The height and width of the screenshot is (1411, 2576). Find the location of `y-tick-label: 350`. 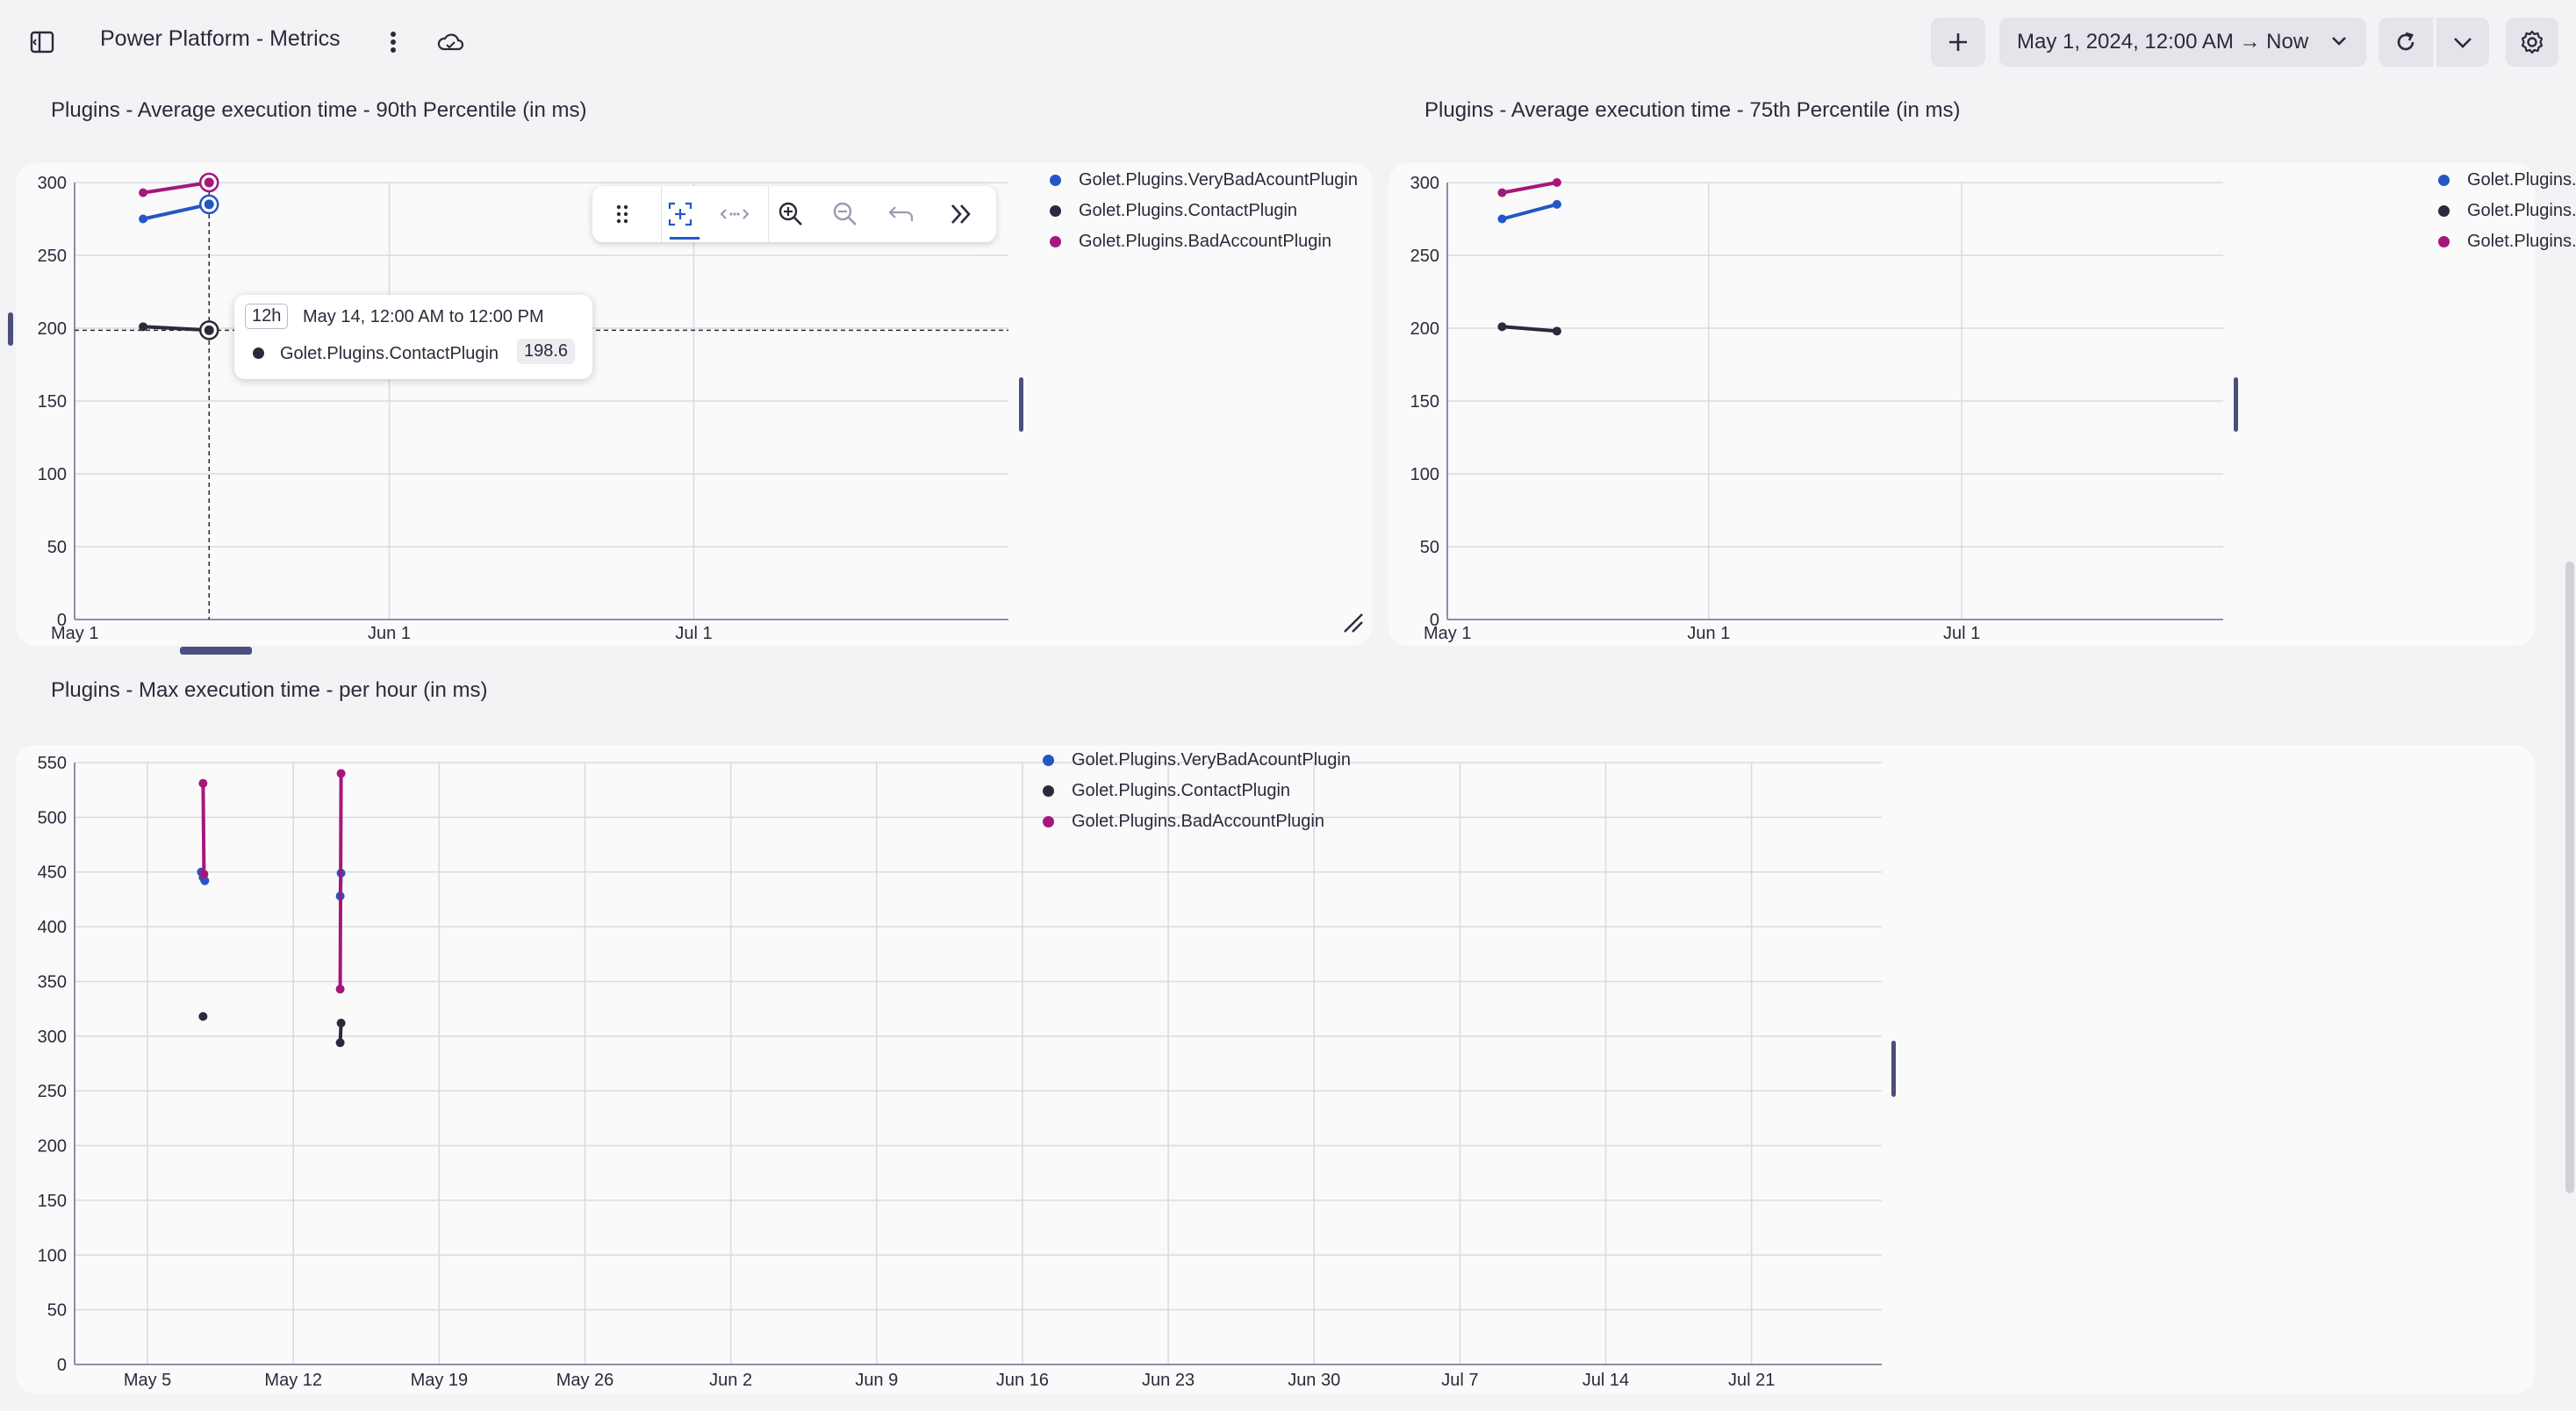

y-tick-label: 350 is located at coordinates (53, 982).